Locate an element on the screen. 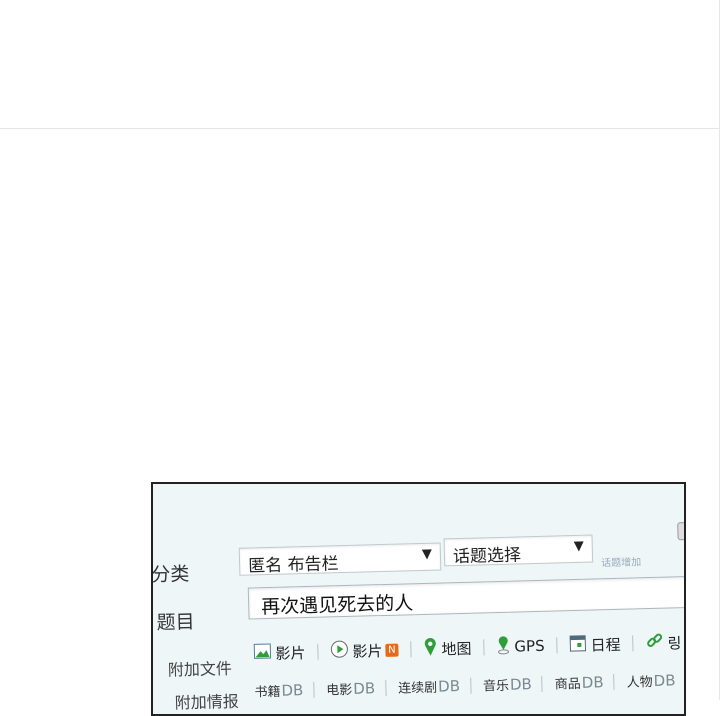  info-books-button: 书籍 DB is located at coordinates (278, 690).